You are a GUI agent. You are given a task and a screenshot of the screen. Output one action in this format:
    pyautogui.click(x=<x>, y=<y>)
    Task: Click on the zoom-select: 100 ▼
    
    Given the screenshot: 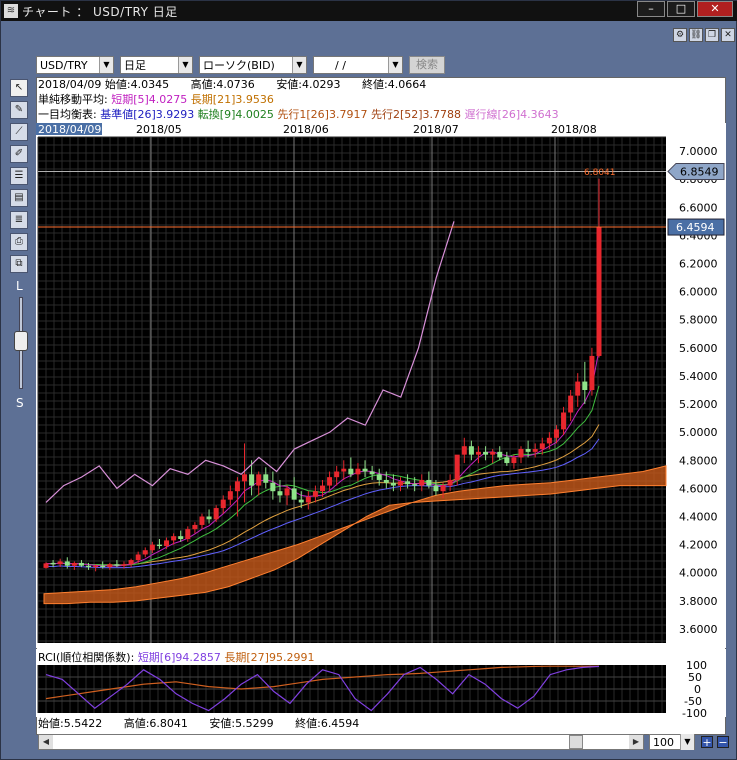 What is the action you would take?
    pyautogui.click(x=672, y=742)
    